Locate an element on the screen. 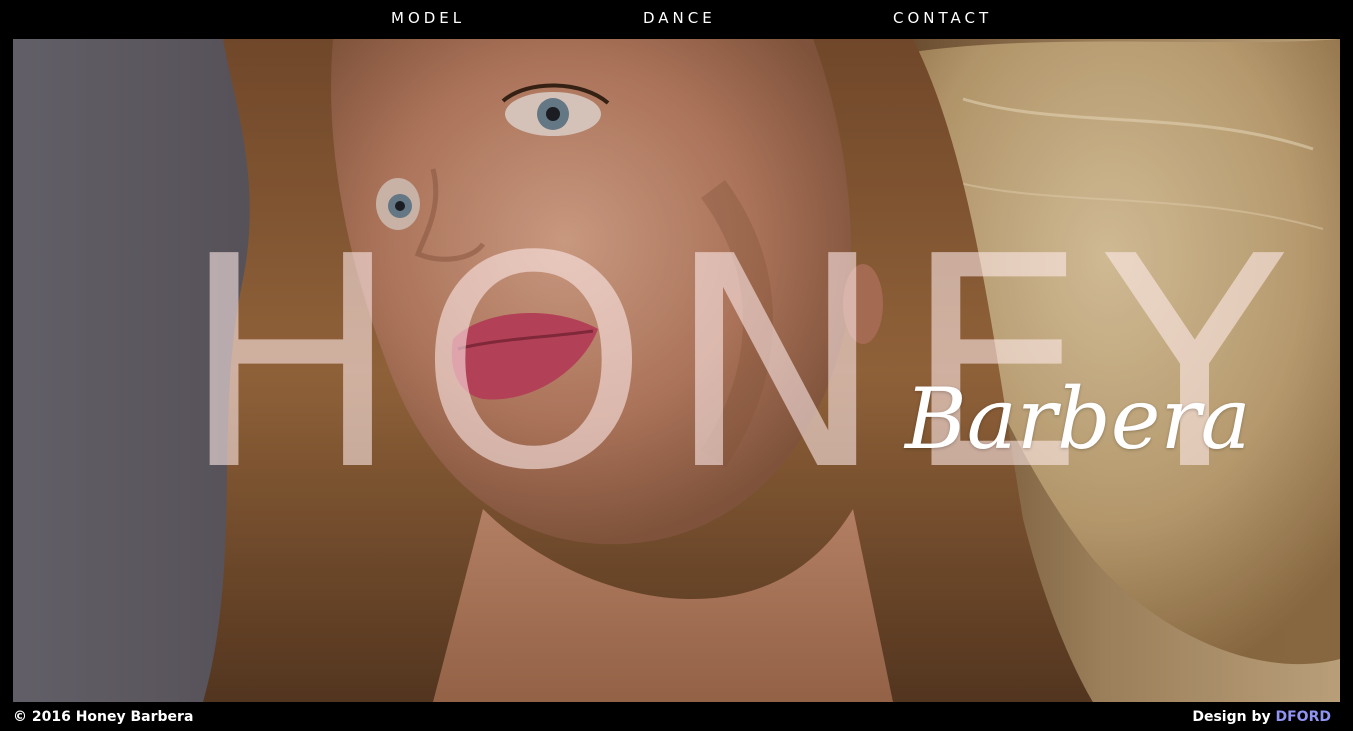 This screenshot has width=1353, height=731. designer-link: DFORD is located at coordinates (1304, 717).